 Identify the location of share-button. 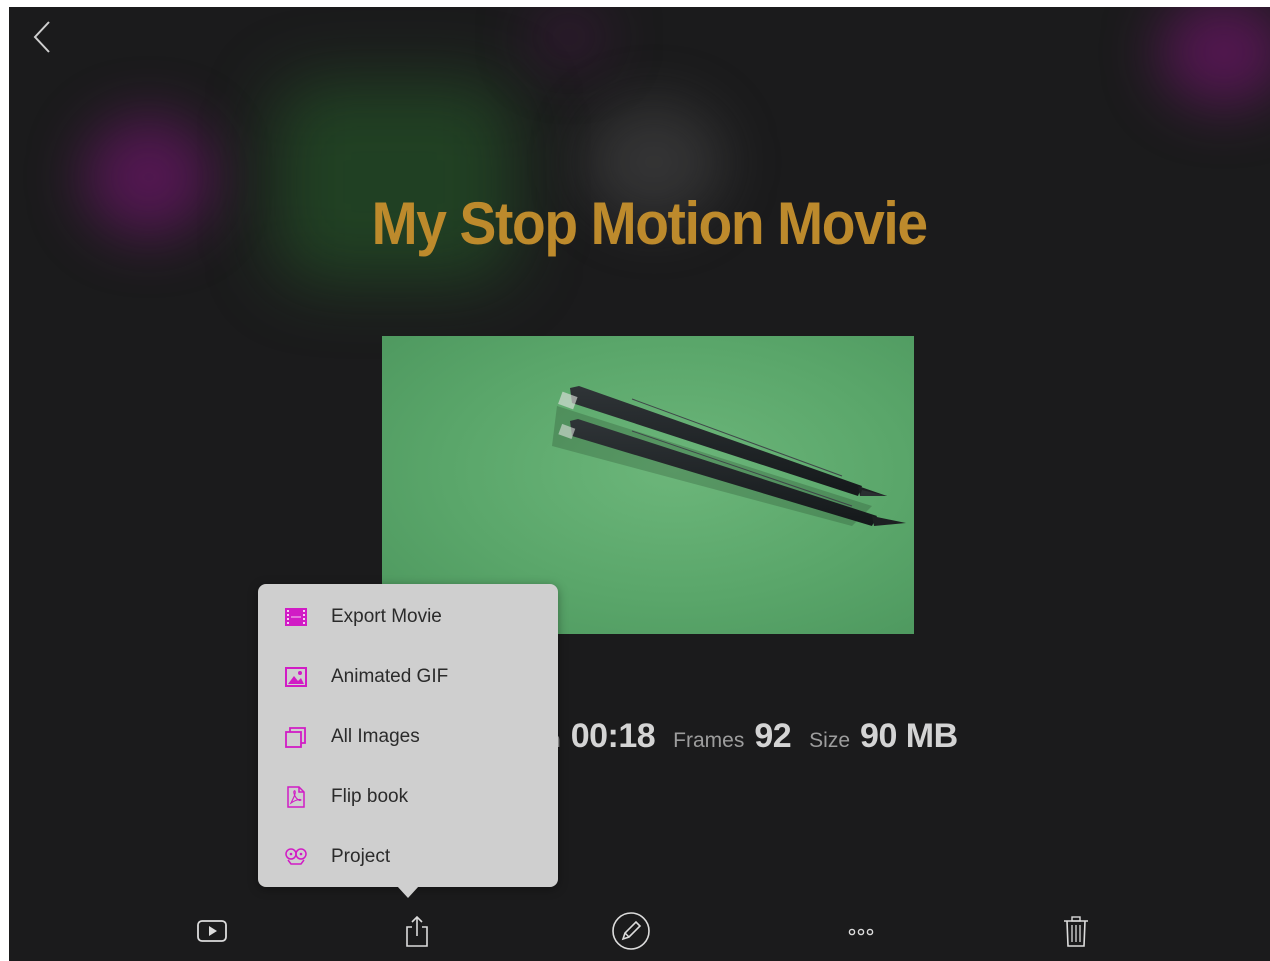
(417, 931).